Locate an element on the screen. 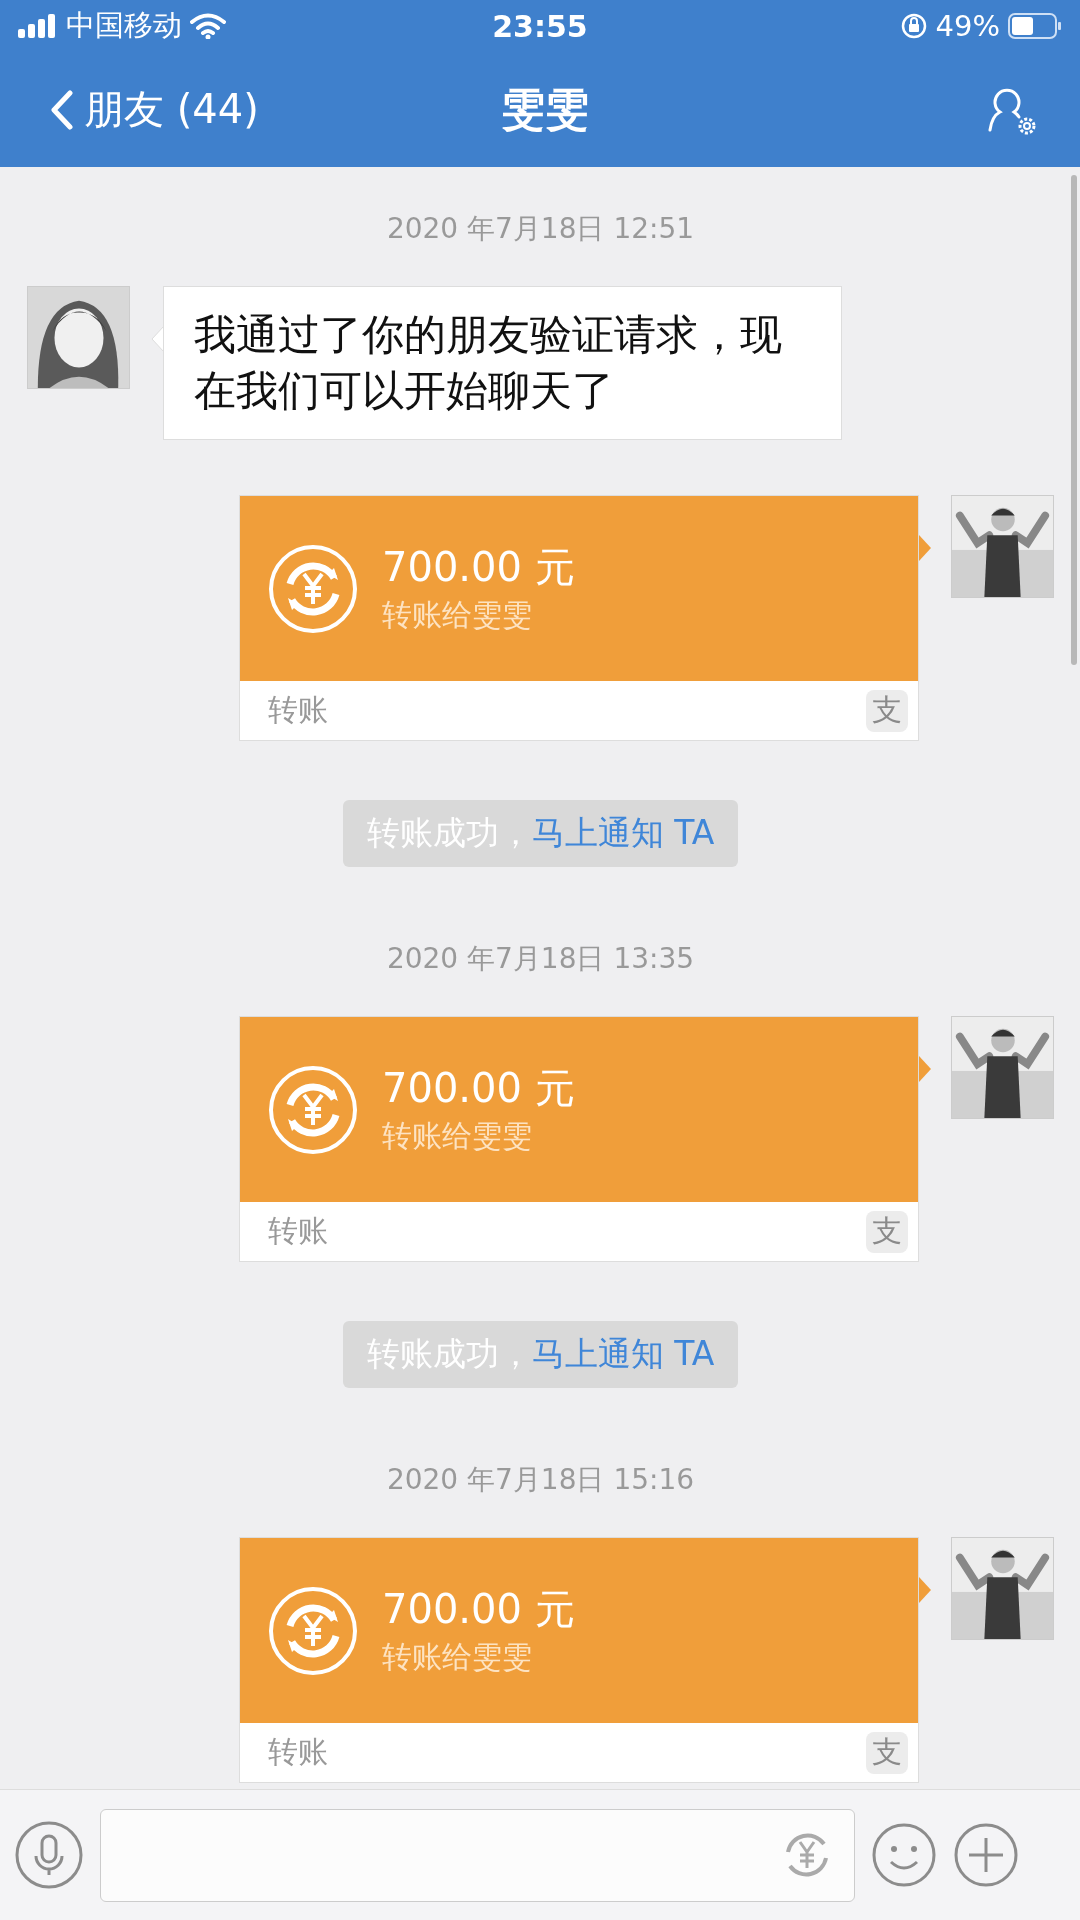 The image size is (1080, 1920). emoji-icon is located at coordinates (904, 1855).